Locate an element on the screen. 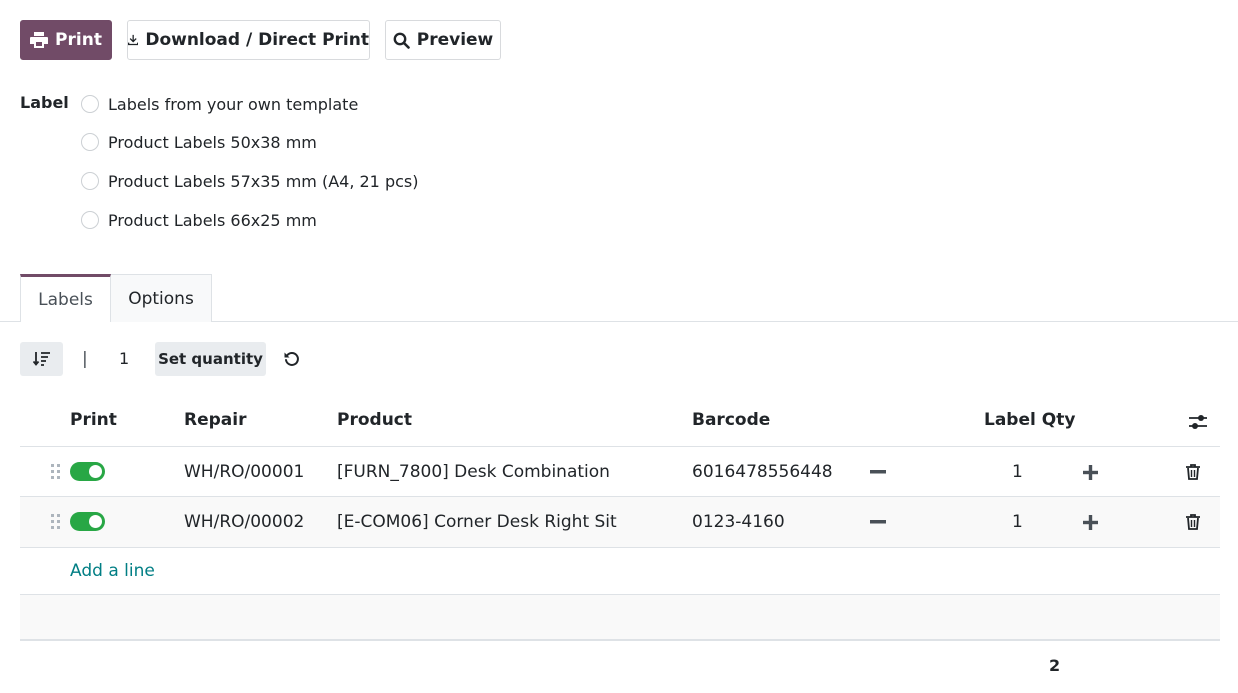 The width and height of the screenshot is (1238, 693). column-header-product: Product is located at coordinates (374, 420).